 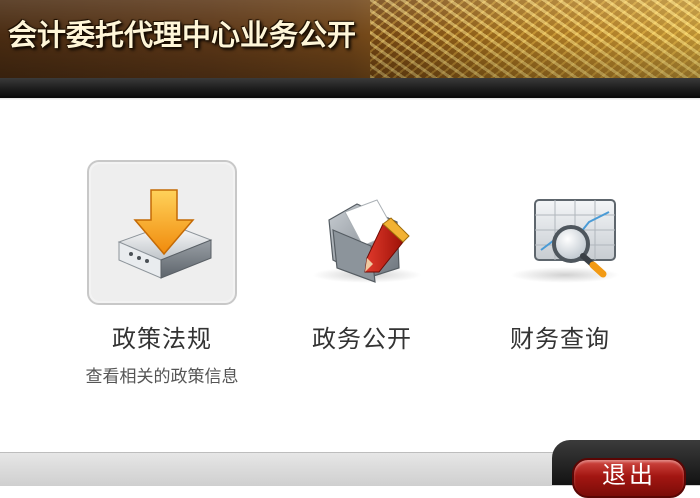 I want to click on menu-item-finance-query-frame, so click(x=560, y=232).